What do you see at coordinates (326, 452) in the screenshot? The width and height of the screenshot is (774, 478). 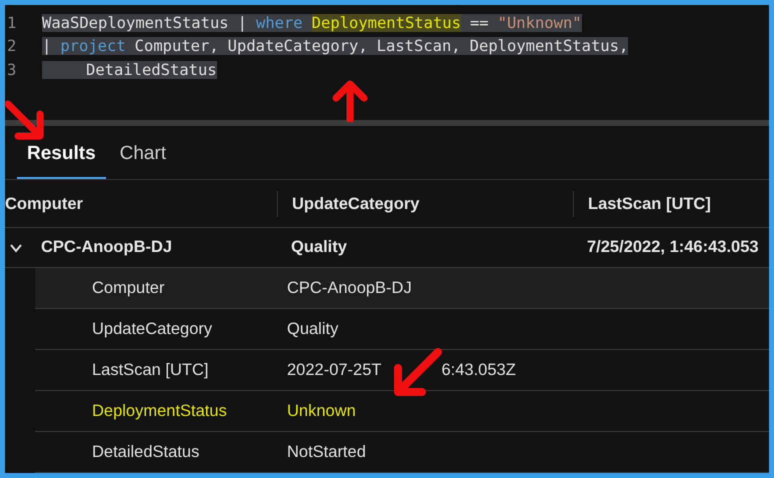 I see `field-value: NotStarted` at bounding box center [326, 452].